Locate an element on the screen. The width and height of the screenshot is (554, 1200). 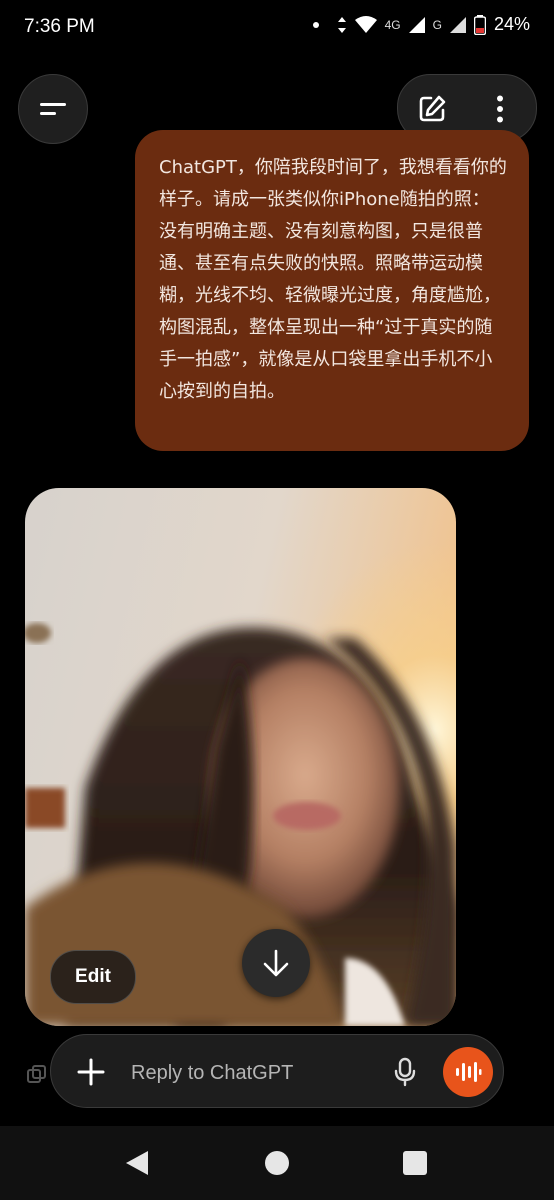
message-composer is located at coordinates (277, 1071).